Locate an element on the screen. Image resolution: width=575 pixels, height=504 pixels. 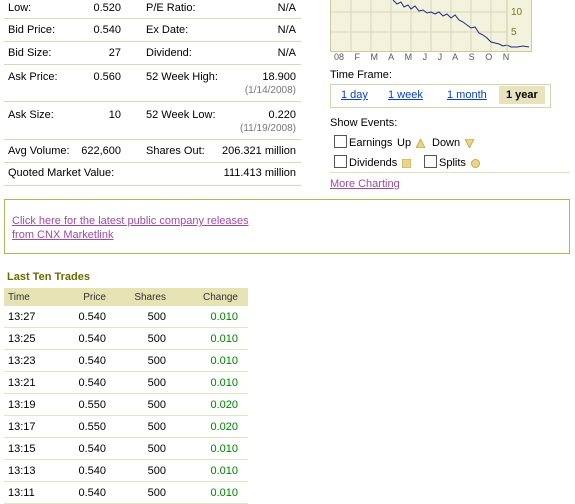
header-price: Price is located at coordinates (94, 297).